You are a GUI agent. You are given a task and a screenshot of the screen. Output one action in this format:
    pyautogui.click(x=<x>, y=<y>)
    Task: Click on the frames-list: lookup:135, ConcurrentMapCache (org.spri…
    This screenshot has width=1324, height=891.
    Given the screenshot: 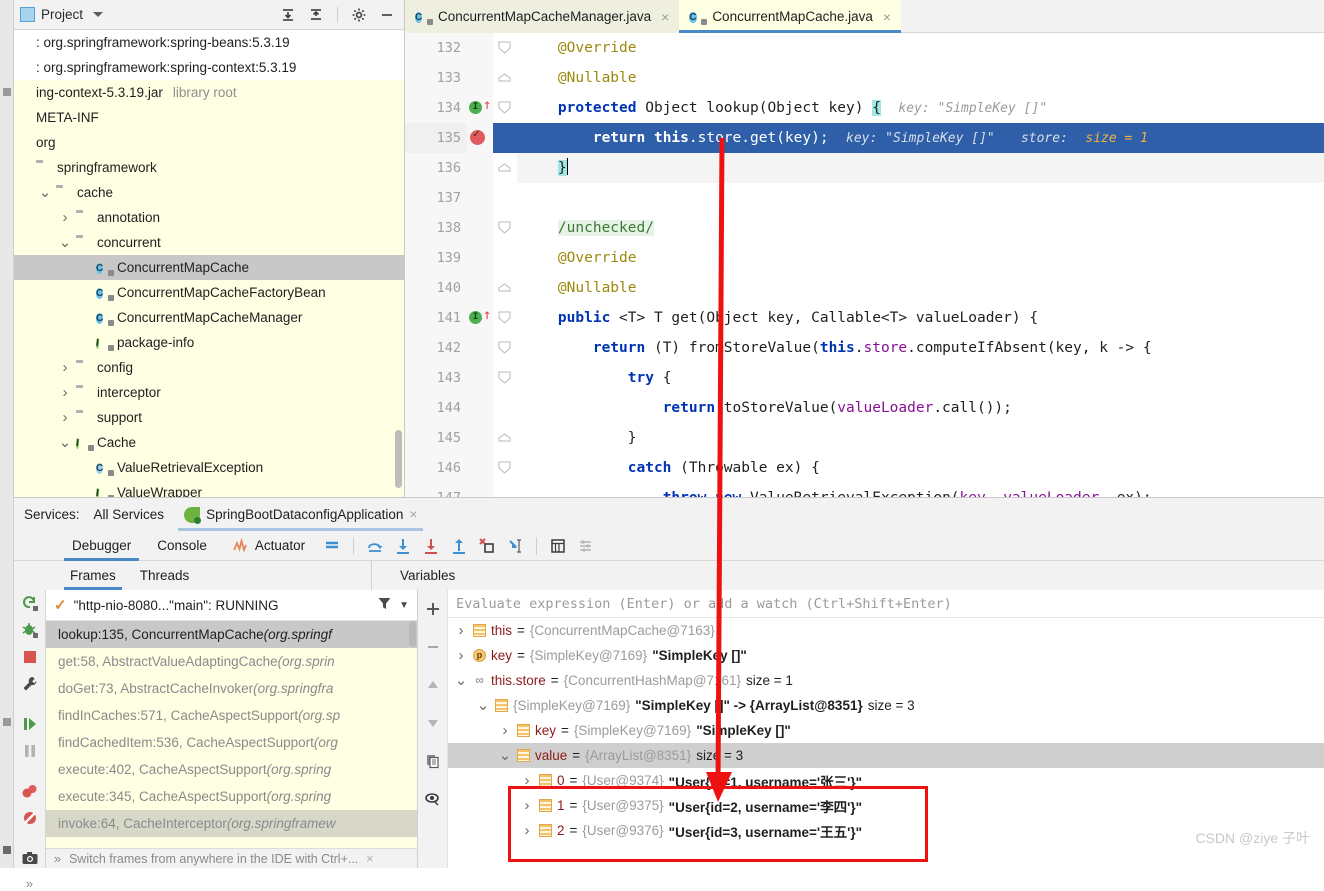 What is the action you would take?
    pyautogui.click(x=231, y=729)
    